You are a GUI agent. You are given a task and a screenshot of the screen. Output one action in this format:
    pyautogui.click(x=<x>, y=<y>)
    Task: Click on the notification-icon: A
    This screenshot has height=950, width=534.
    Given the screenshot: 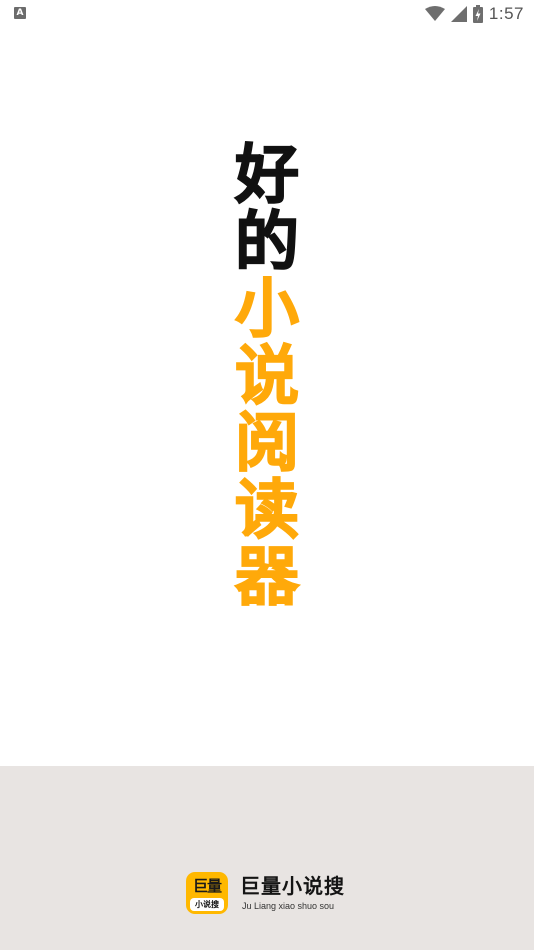 What is the action you would take?
    pyautogui.click(x=20, y=13)
    